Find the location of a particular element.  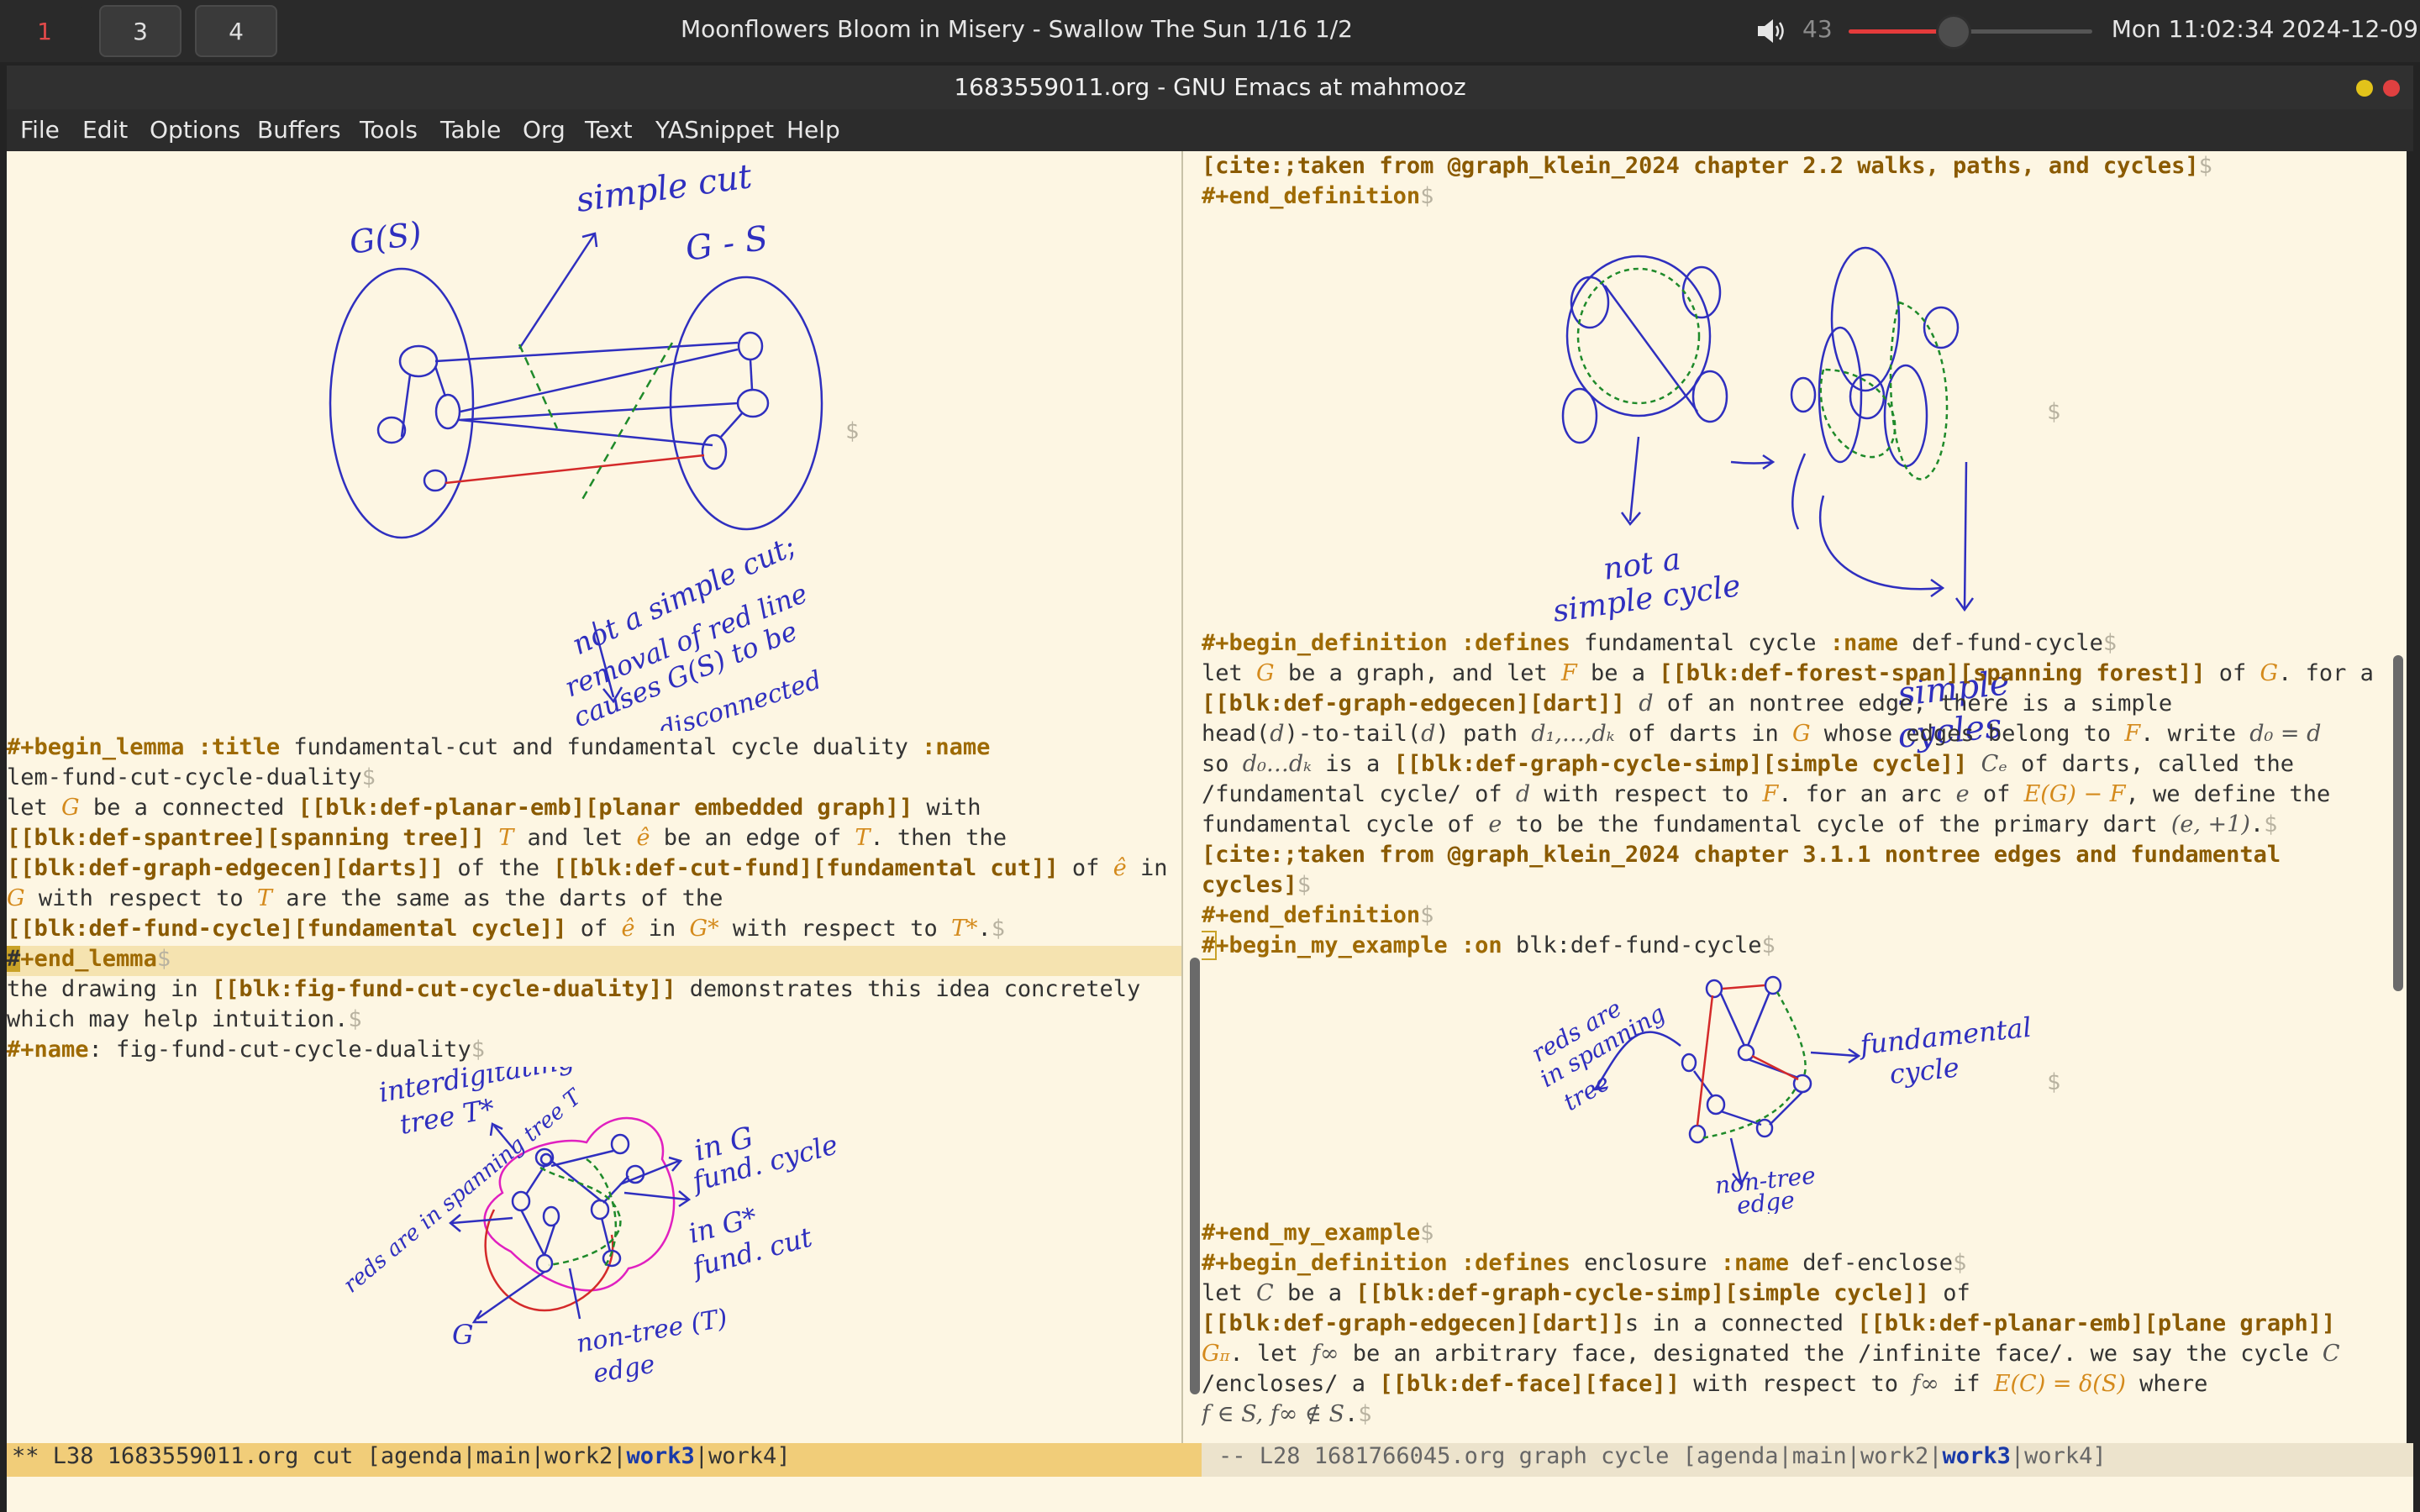

window-title-bar: 1683559011.org - GNU Emacs at mahmooz is located at coordinates (1210, 87).